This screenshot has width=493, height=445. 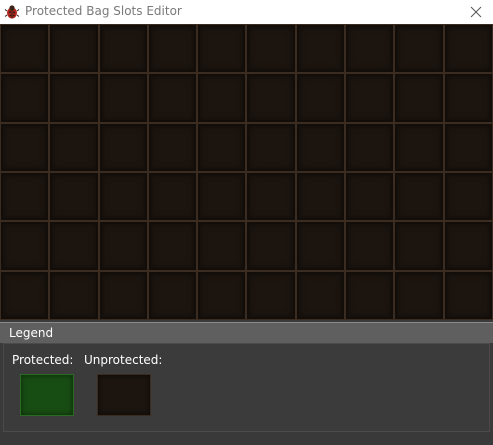 What do you see at coordinates (124, 395) in the screenshot?
I see `unprotected-swatch` at bounding box center [124, 395].